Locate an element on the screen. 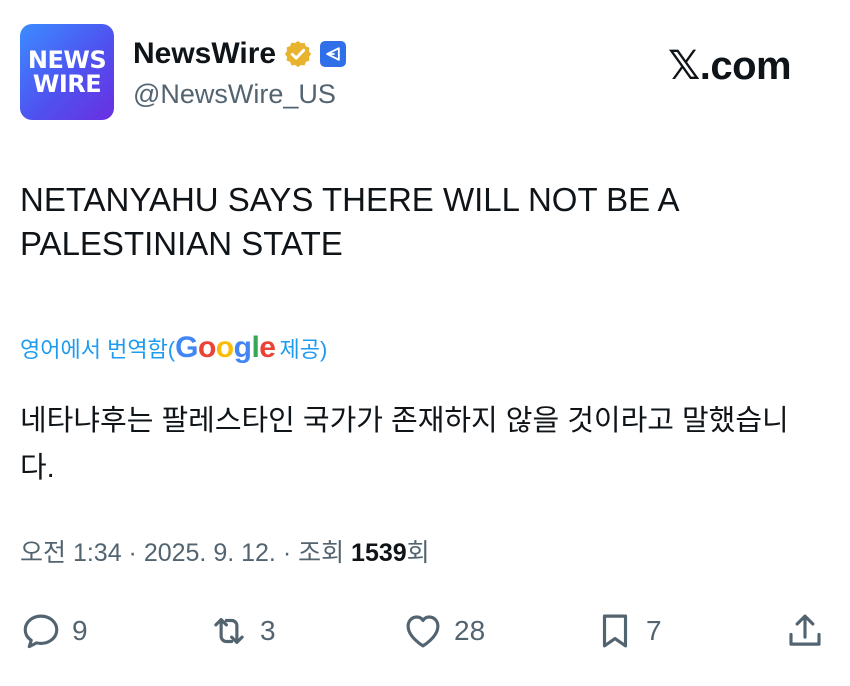  account-name-row: NewsWire is located at coordinates (240, 54).